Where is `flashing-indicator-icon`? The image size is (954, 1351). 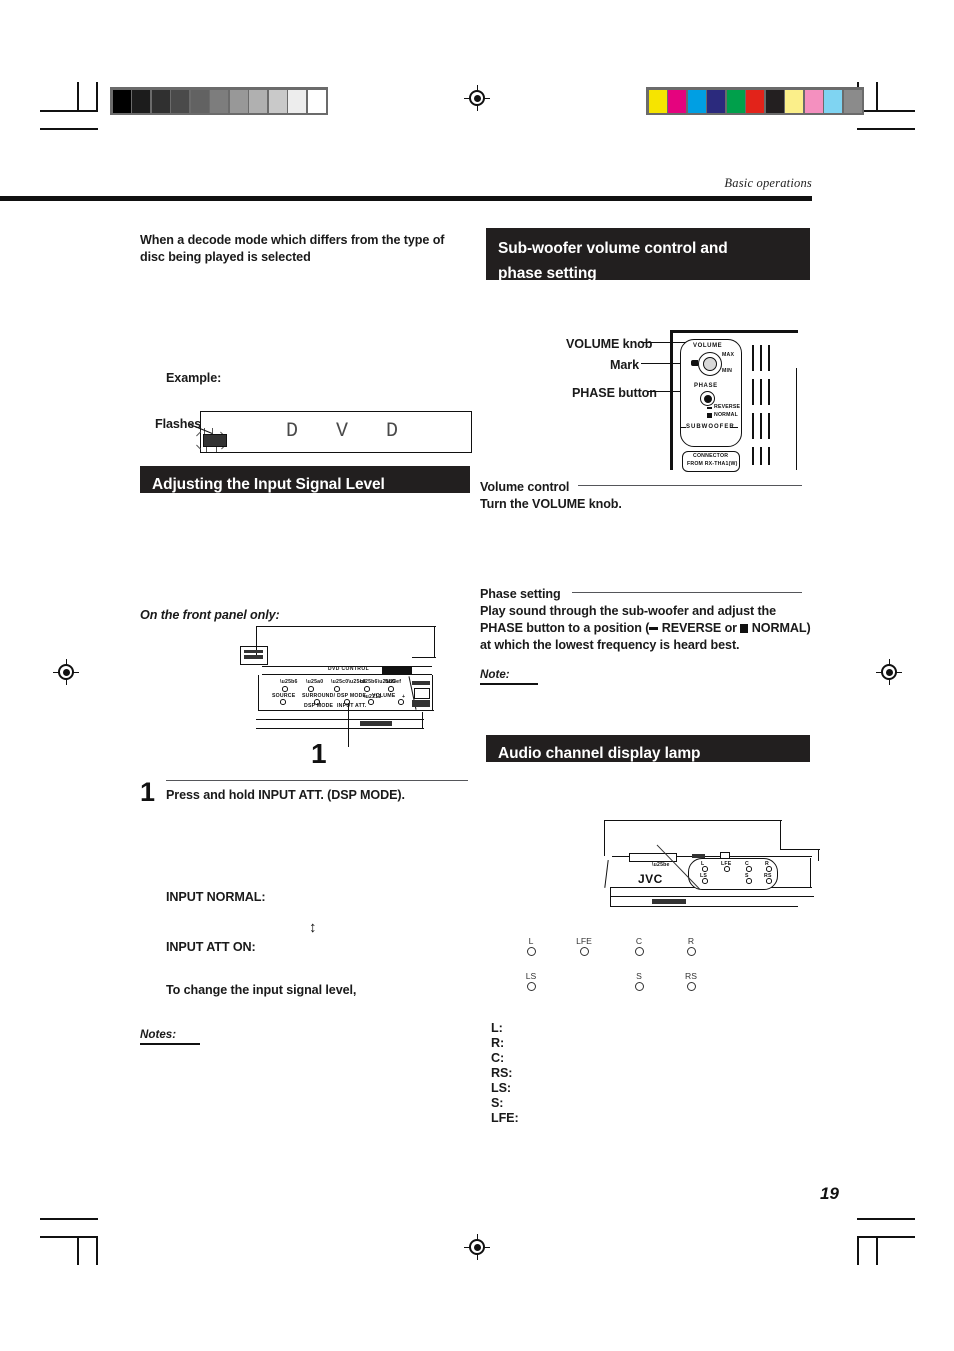
flashing-indicator-icon is located at coordinates (215, 440).